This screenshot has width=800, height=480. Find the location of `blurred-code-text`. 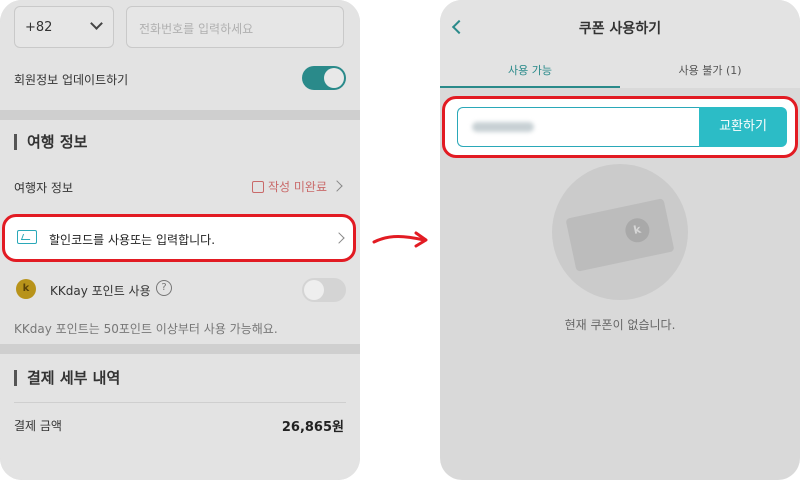

blurred-code-text is located at coordinates (503, 127).